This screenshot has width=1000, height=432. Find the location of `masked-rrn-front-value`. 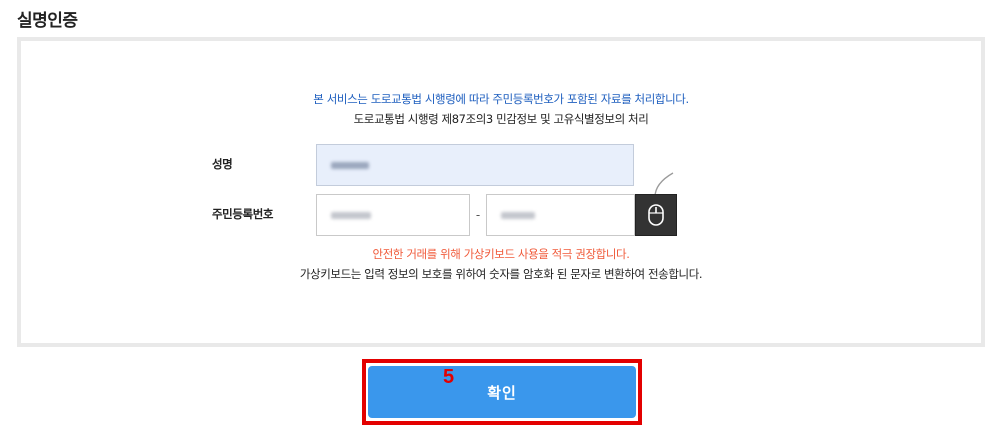

masked-rrn-front-value is located at coordinates (351, 215).